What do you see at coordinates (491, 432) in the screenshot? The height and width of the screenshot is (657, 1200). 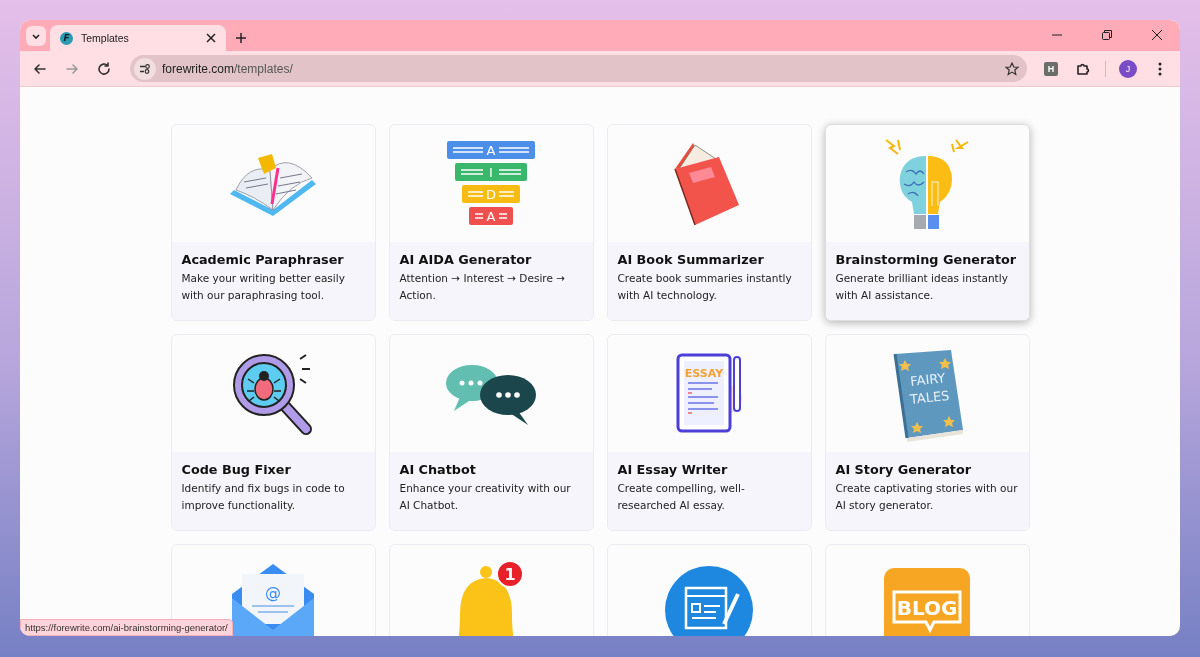 I see `template-card: AI Chatbot Enhance your creativity with our AI Chatbot.` at bounding box center [491, 432].